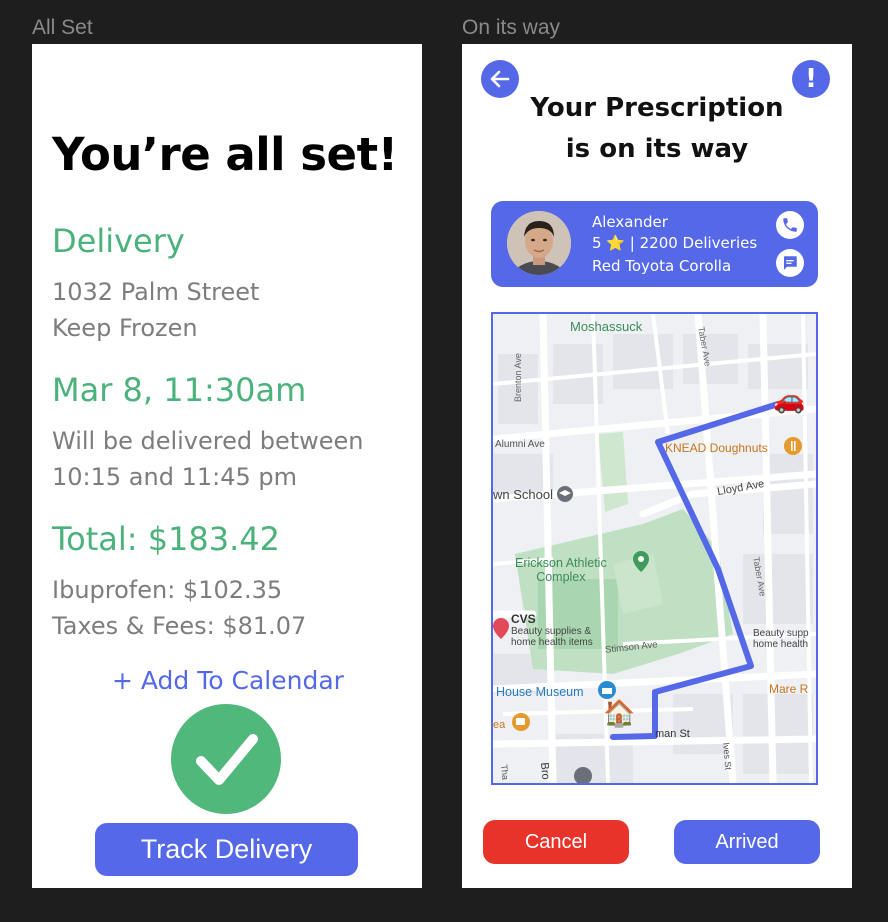 The image size is (888, 922). What do you see at coordinates (179, 626) in the screenshot?
I see `line-item-taxes: Taxes & Fees: $81.07` at bounding box center [179, 626].